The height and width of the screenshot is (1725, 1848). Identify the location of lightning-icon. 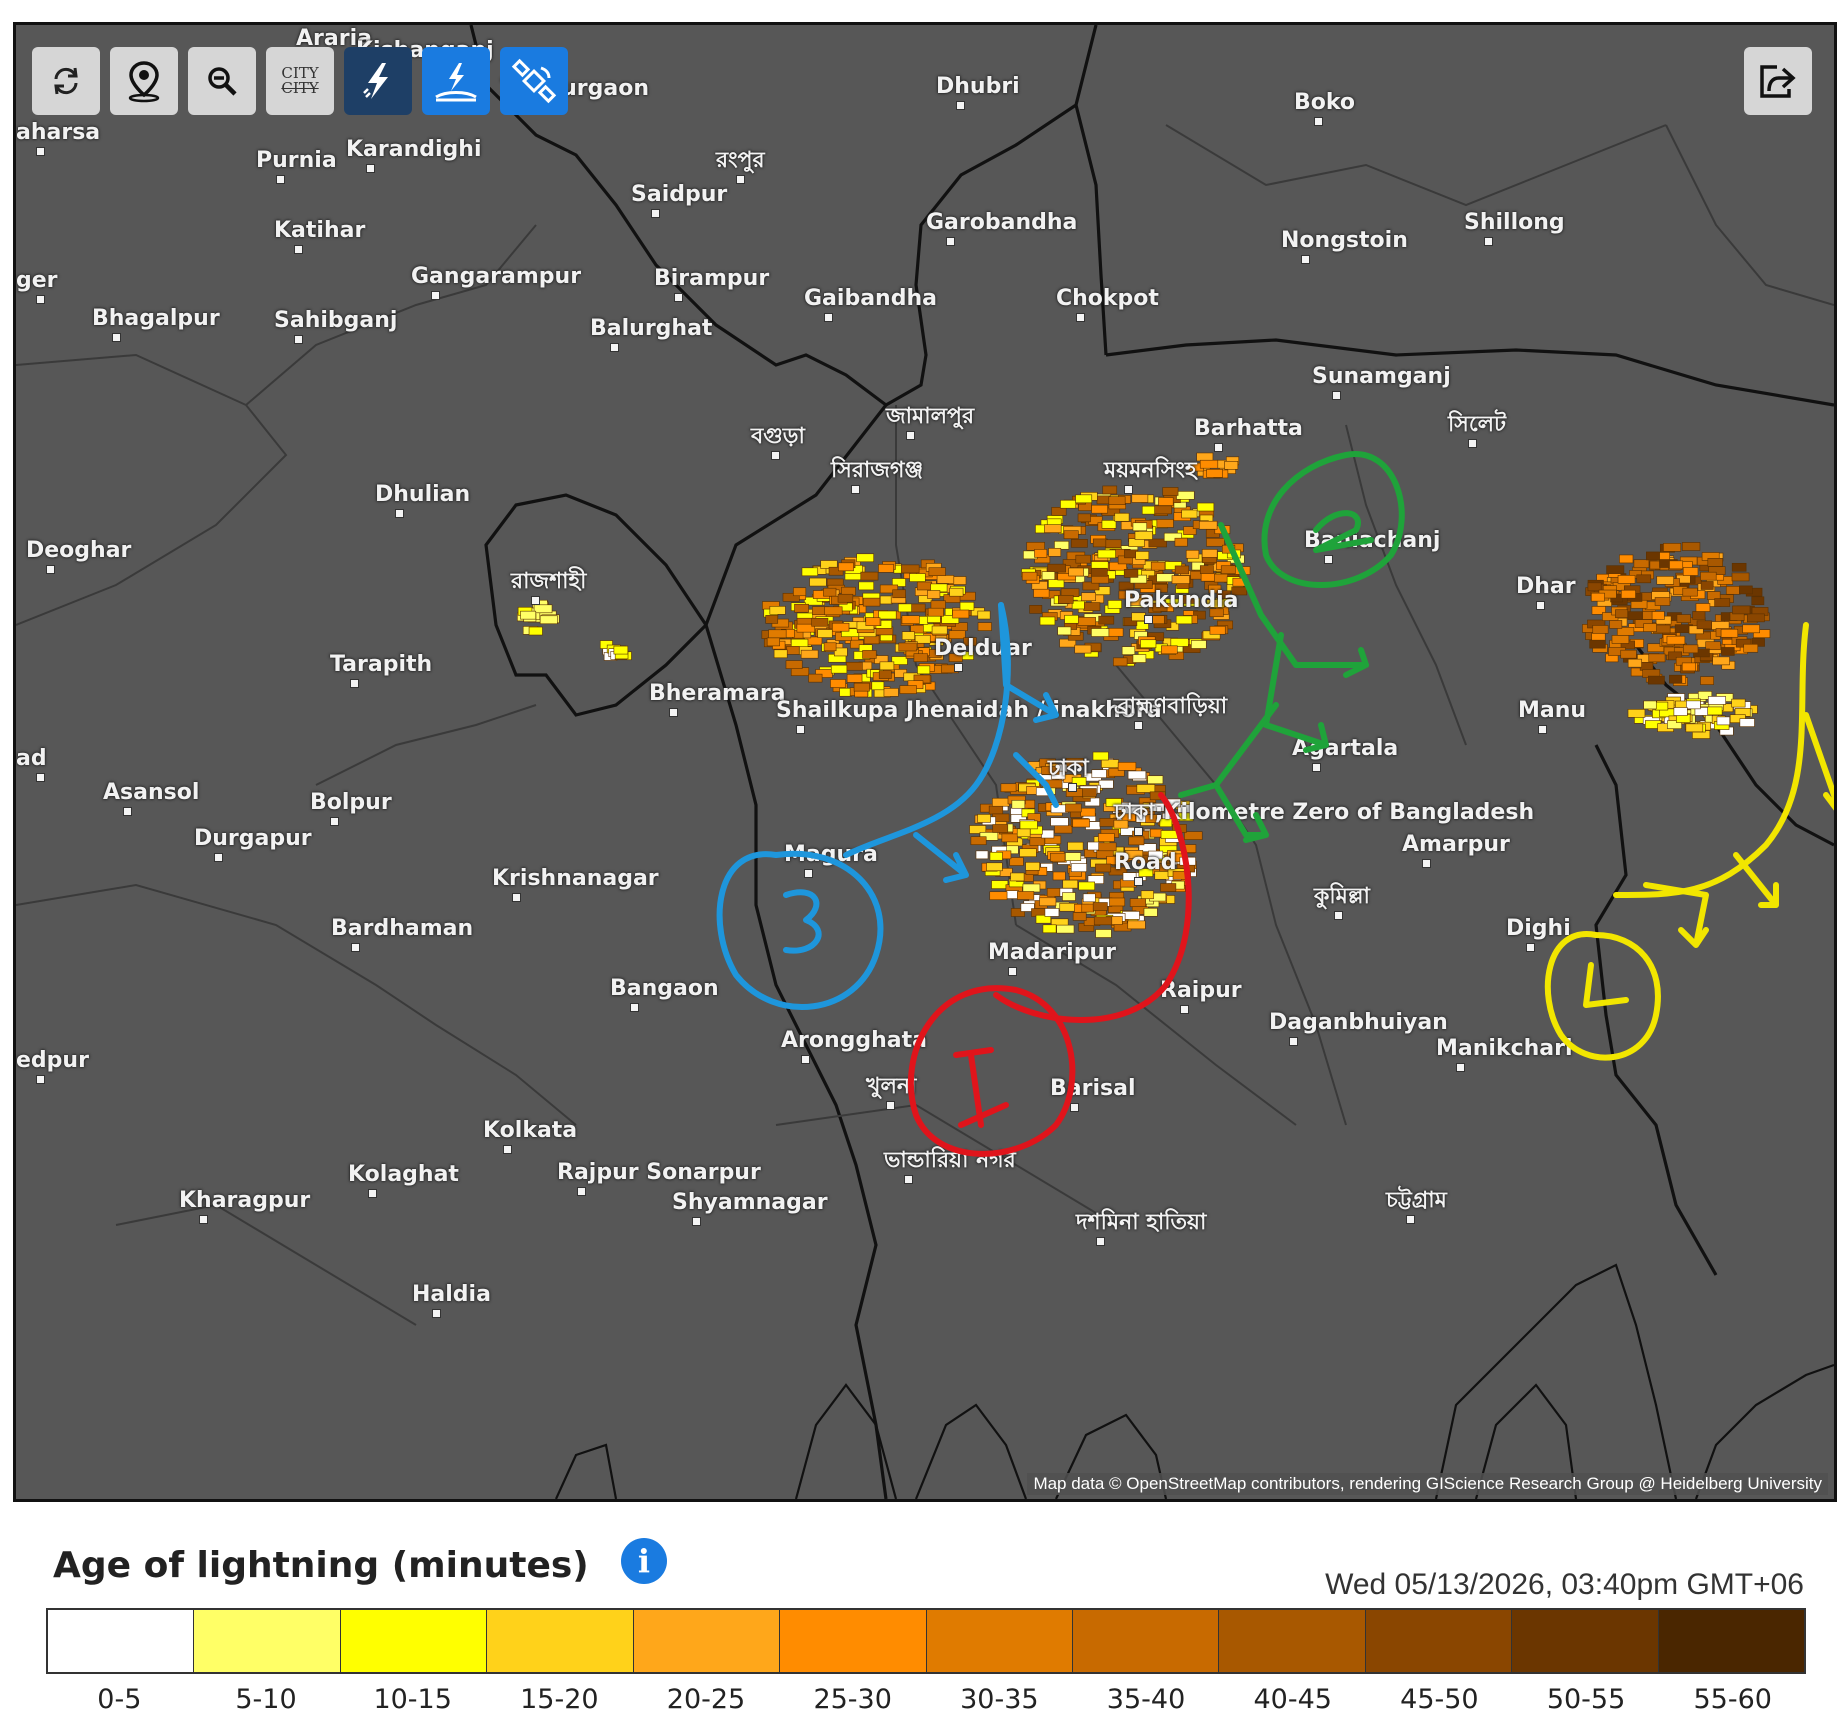
(375, 81).